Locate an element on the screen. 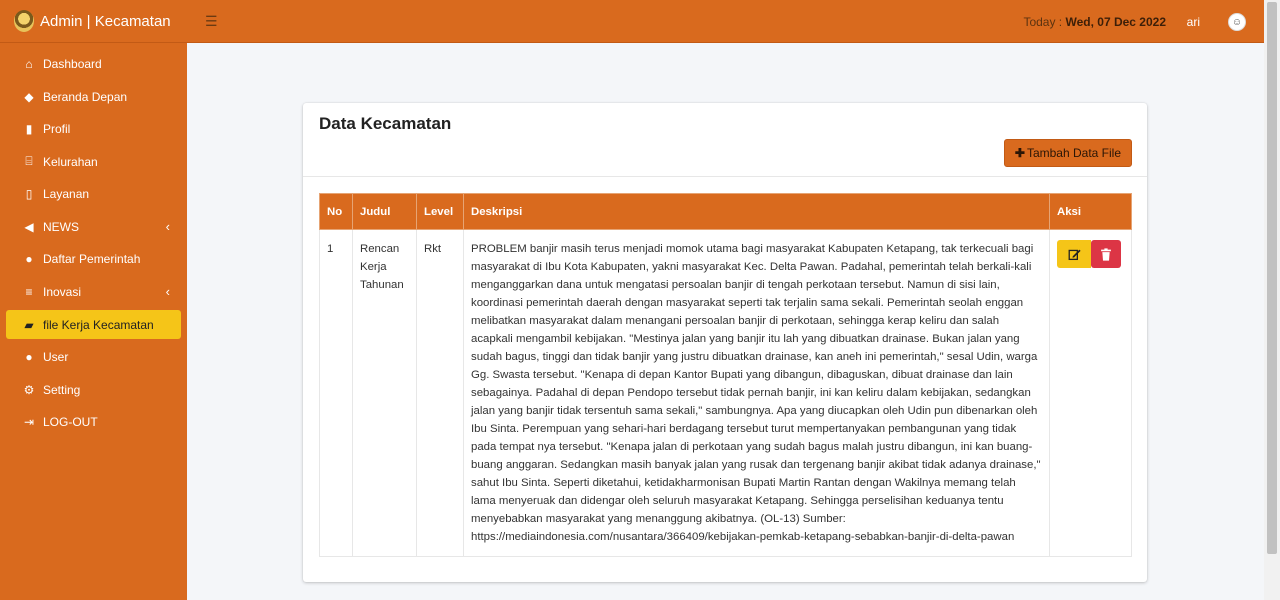 The width and height of the screenshot is (1280, 600). page-title: Data Kecamatan is located at coordinates (385, 123).